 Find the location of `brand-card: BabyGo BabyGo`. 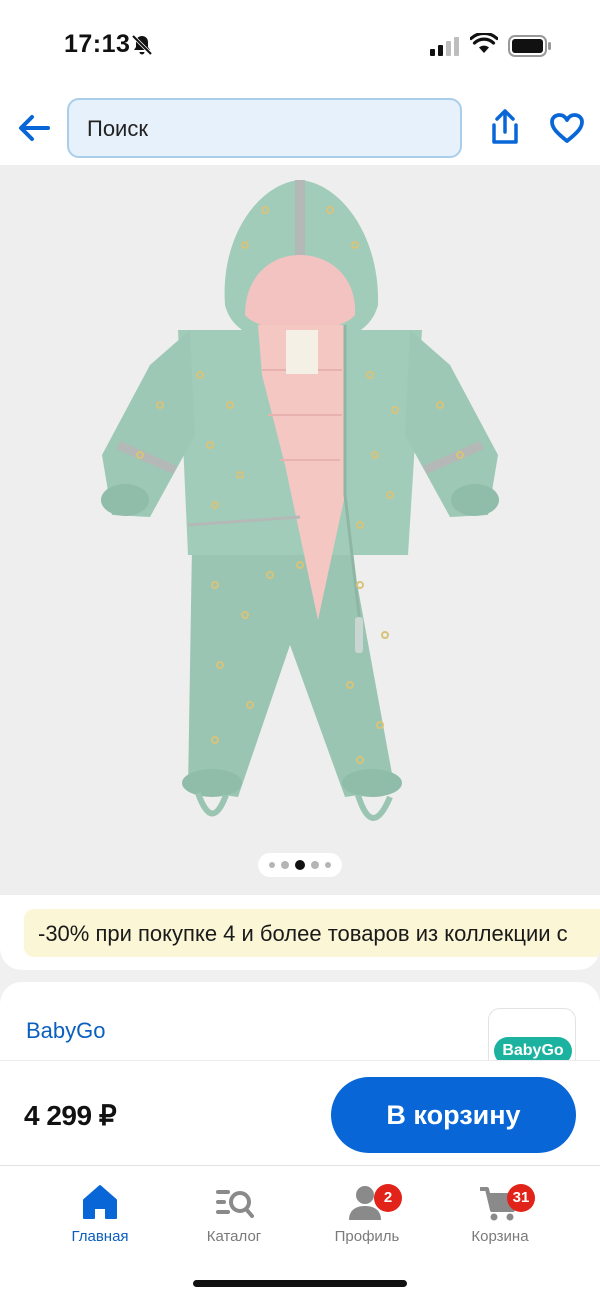

brand-card: BabyGo BabyGo is located at coordinates (300, 1027).